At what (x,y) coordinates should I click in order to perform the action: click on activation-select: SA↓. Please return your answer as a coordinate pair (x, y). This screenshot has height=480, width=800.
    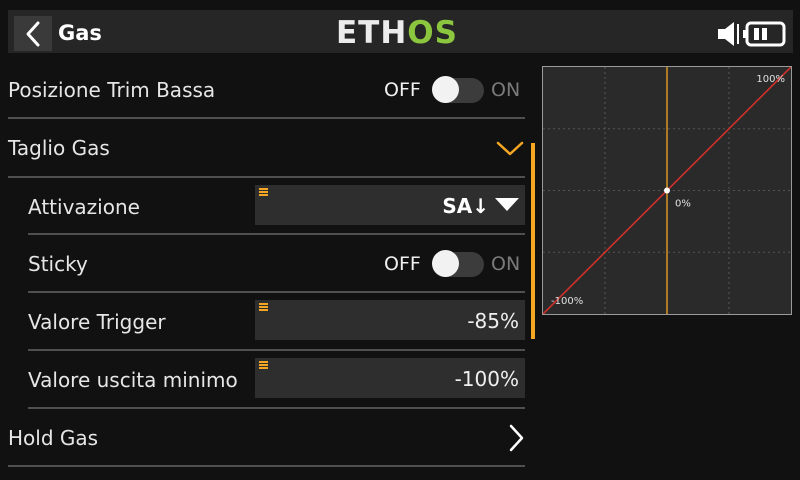
    Looking at the image, I should click on (390, 205).